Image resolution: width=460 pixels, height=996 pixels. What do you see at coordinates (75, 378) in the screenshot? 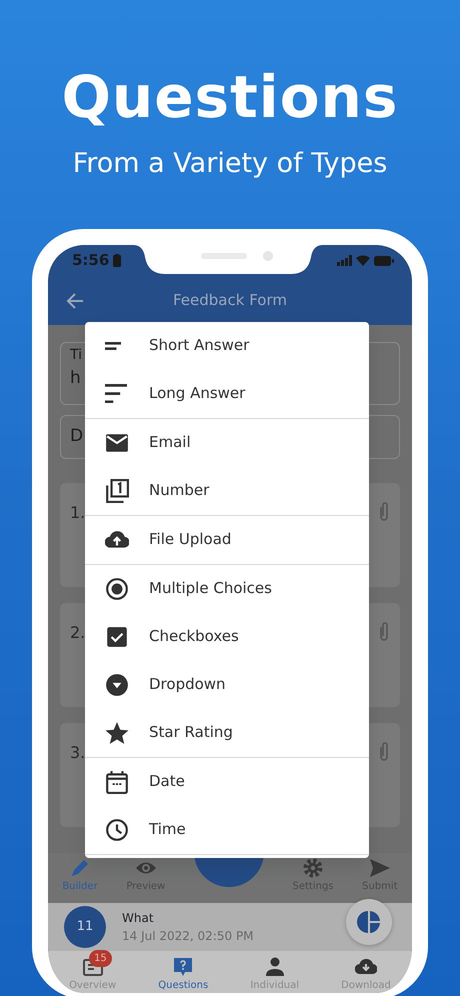
I see `field-value: h` at bounding box center [75, 378].